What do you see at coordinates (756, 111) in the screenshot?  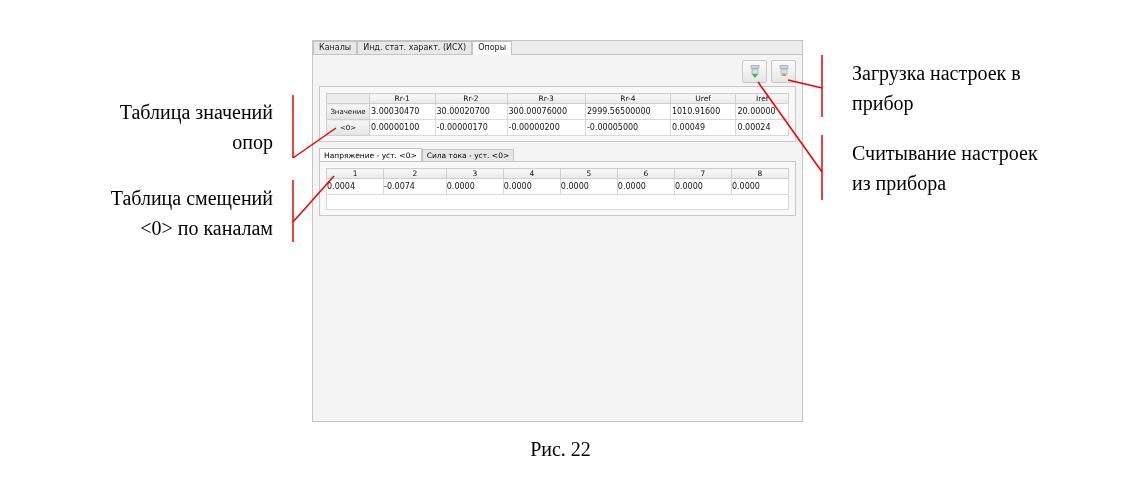 I see `table-cell: 20.00000` at bounding box center [756, 111].